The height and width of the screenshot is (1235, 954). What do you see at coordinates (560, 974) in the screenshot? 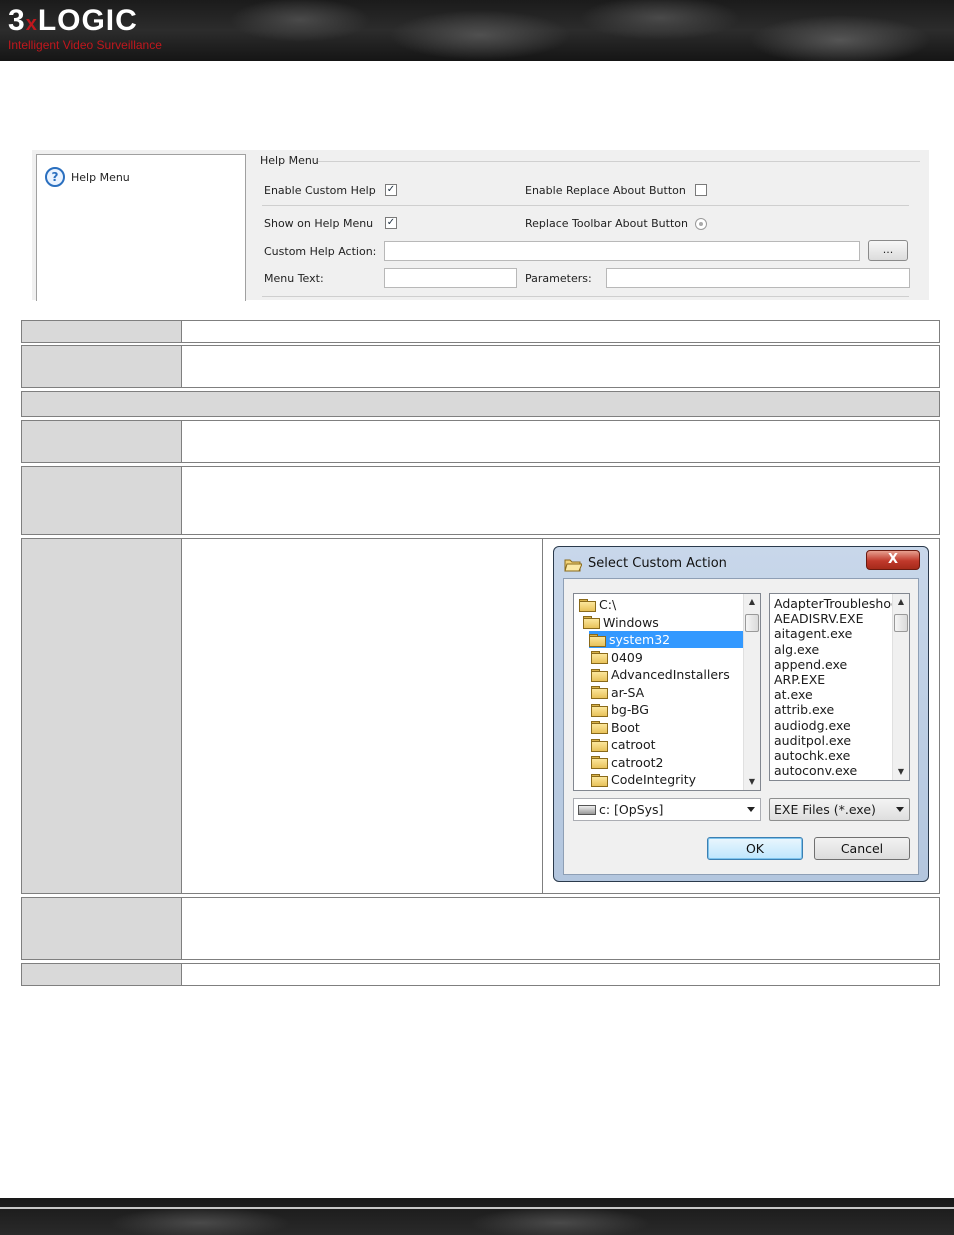
I see `table-row-7-value-cell` at bounding box center [560, 974].